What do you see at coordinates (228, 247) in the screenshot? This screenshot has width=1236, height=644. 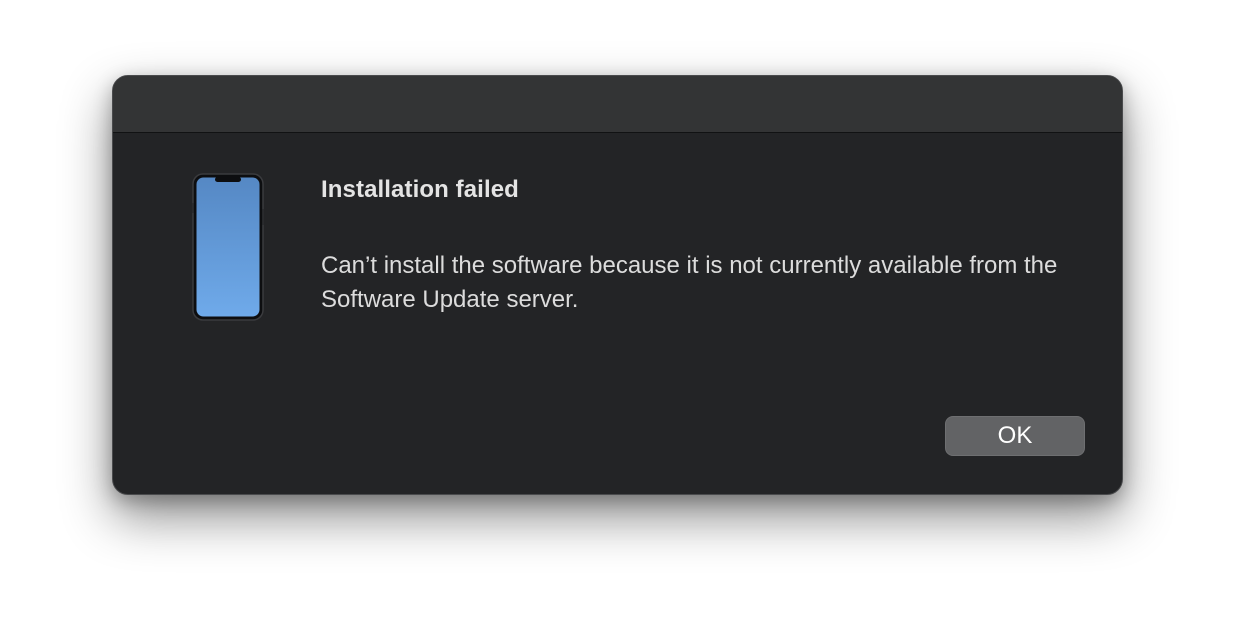 I see `iphone-icon` at bounding box center [228, 247].